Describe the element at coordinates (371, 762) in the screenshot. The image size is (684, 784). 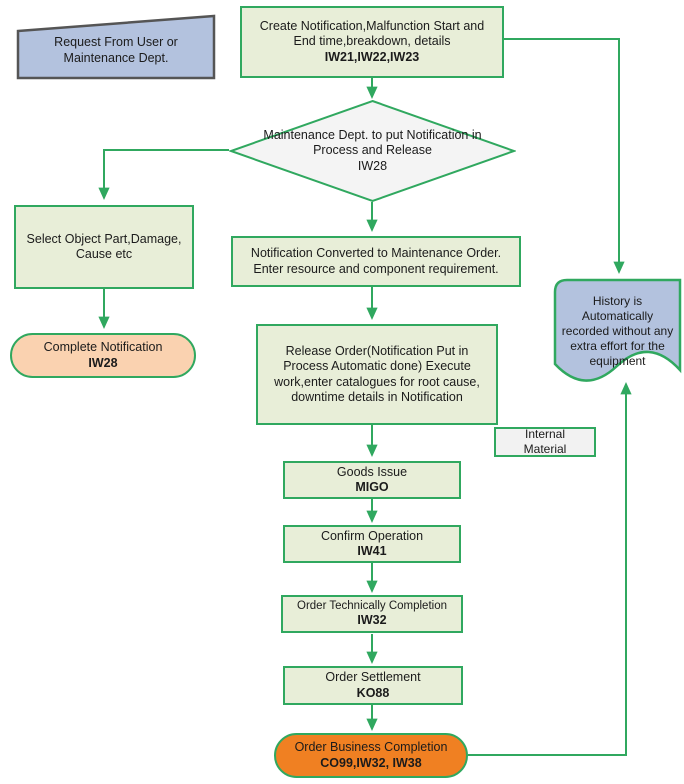
I see `node-order-business-completion-code: CO99,IW32, IW38` at that location.